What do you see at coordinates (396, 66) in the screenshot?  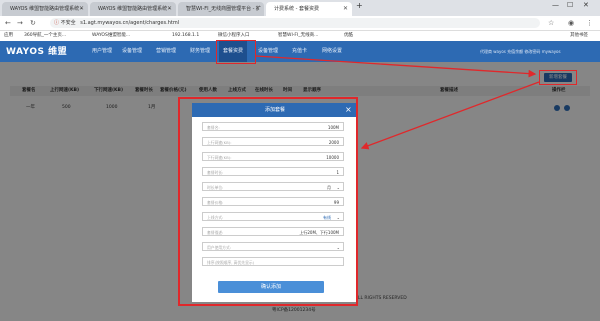 I see `arrow-to-add-button` at bounding box center [396, 66].